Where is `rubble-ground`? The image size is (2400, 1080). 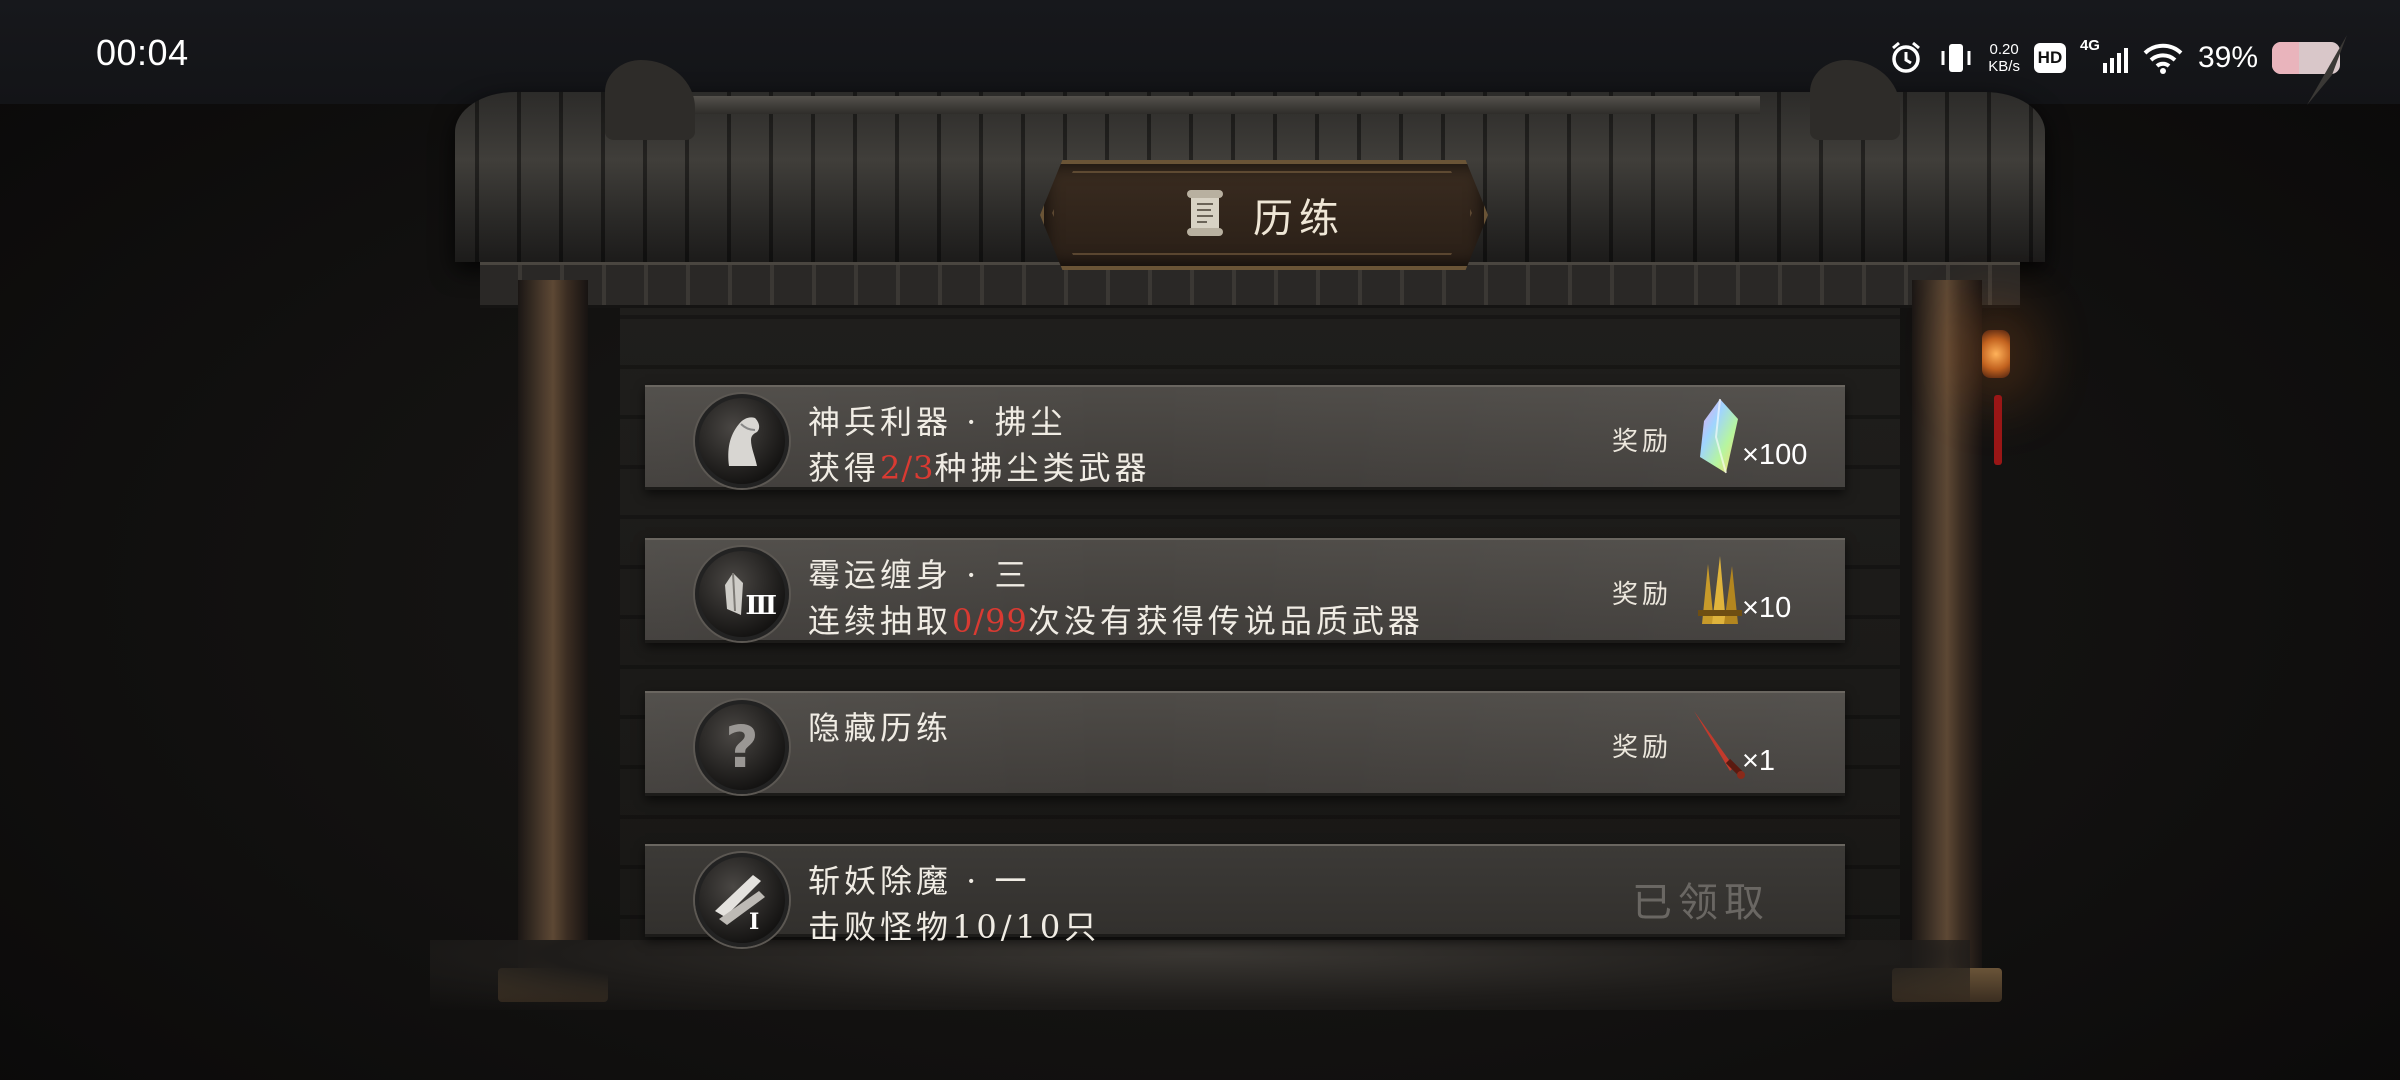 rubble-ground is located at coordinates (1200, 975).